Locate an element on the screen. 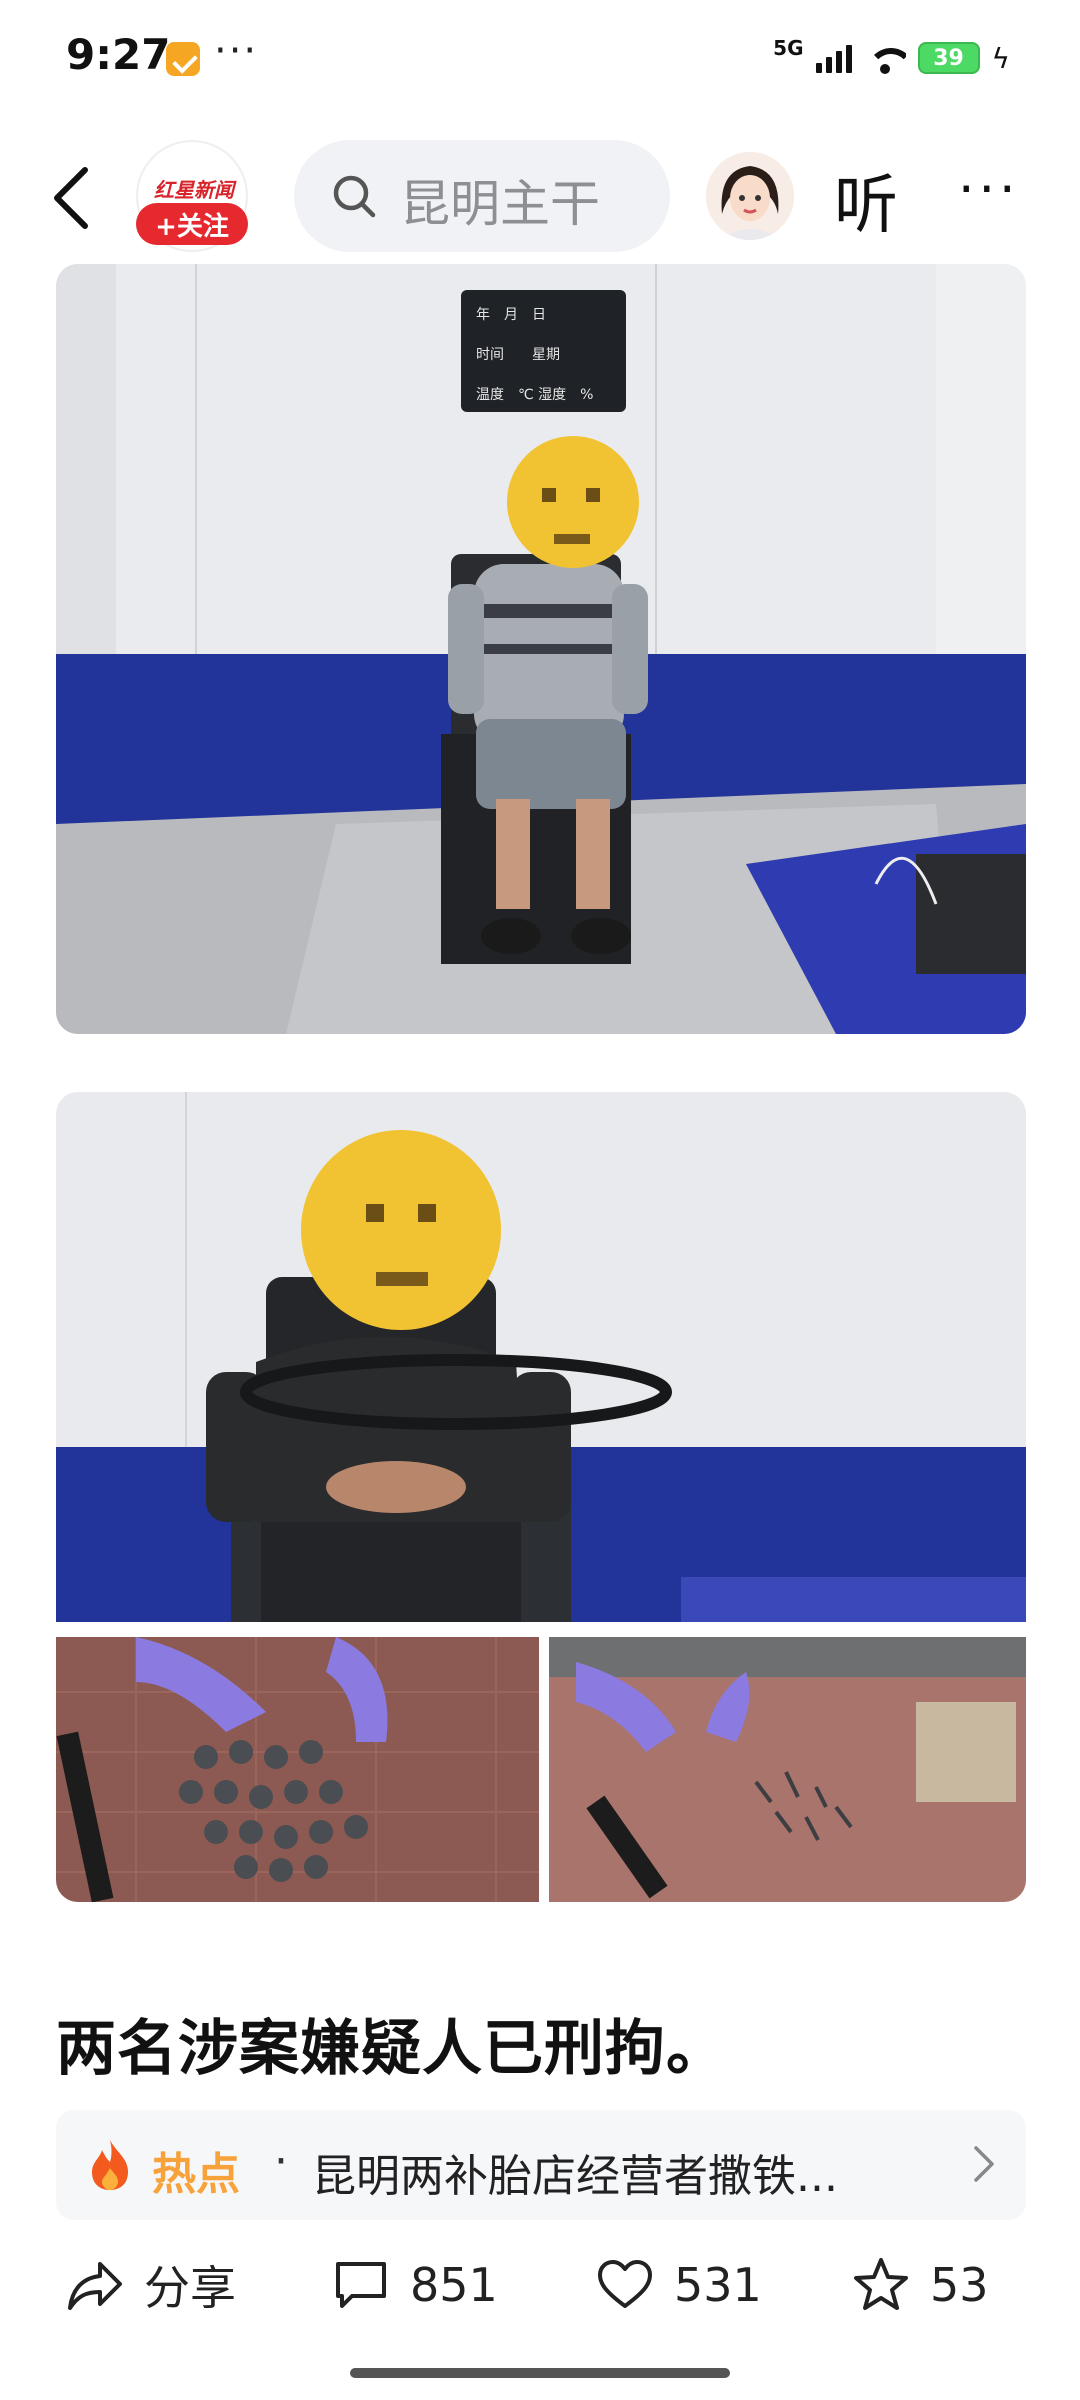 The image size is (1080, 2400). share-button: 分享 is located at coordinates (151, 2285).